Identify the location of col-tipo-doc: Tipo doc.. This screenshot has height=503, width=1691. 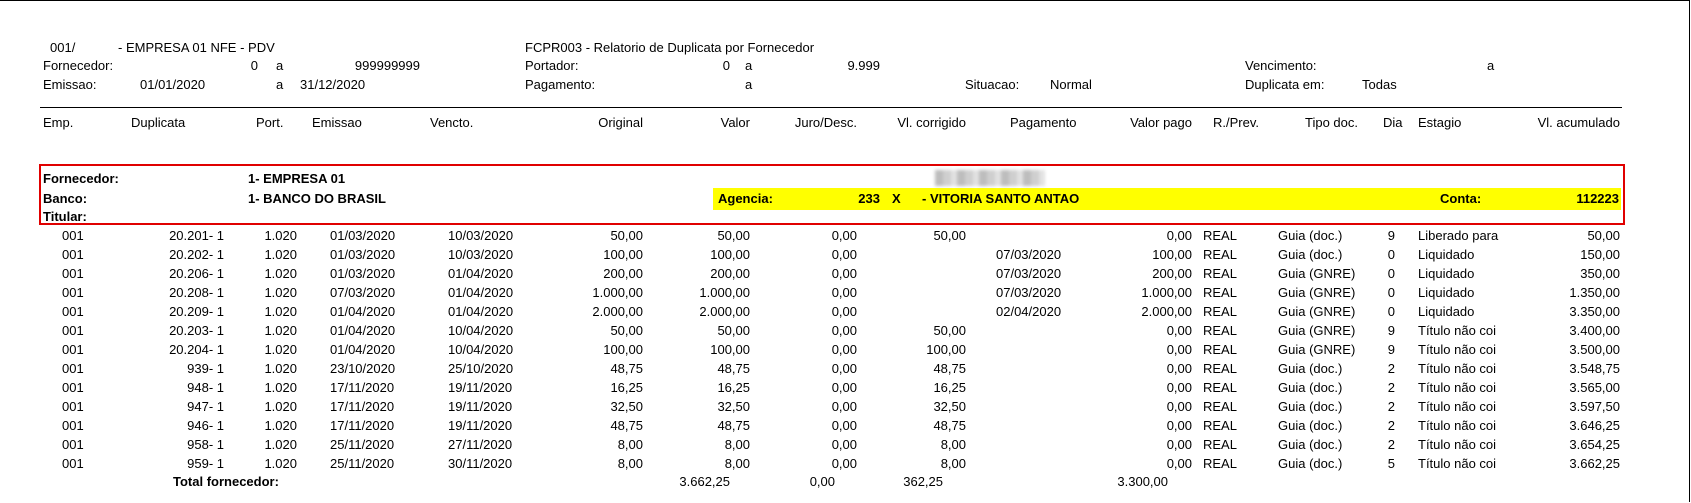
(1331, 122).